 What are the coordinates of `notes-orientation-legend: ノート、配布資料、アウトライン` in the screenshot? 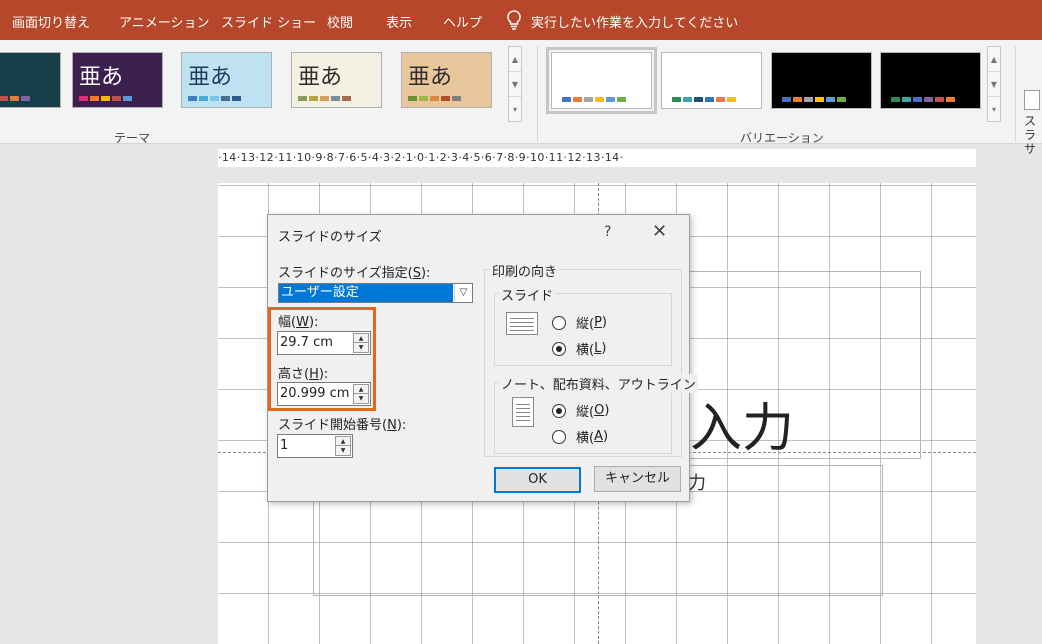 It's located at (598, 383).